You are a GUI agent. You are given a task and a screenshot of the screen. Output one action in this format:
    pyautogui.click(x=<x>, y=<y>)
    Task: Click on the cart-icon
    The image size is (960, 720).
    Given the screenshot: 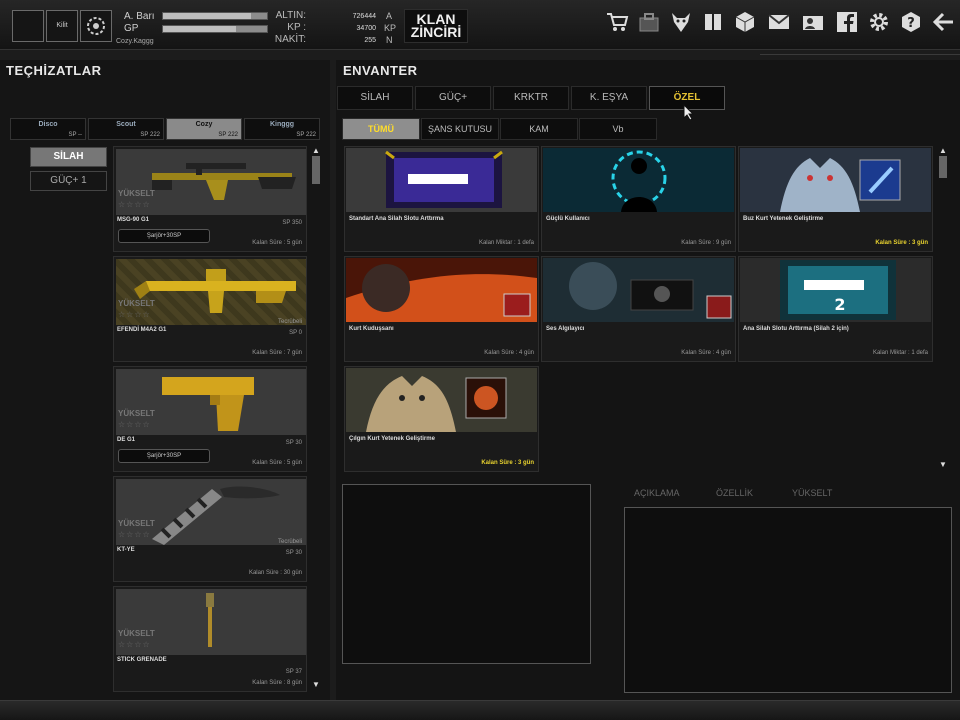 What is the action you would take?
    pyautogui.click(x=617, y=23)
    